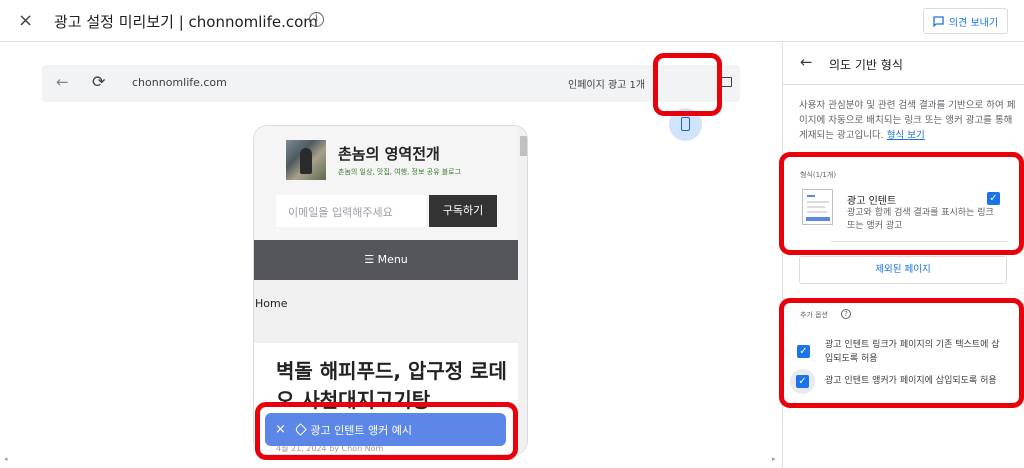 The image size is (1024, 468). Describe the element at coordinates (973, 23) in the screenshot. I see `send-feedback-label: 의견 보내기` at that location.